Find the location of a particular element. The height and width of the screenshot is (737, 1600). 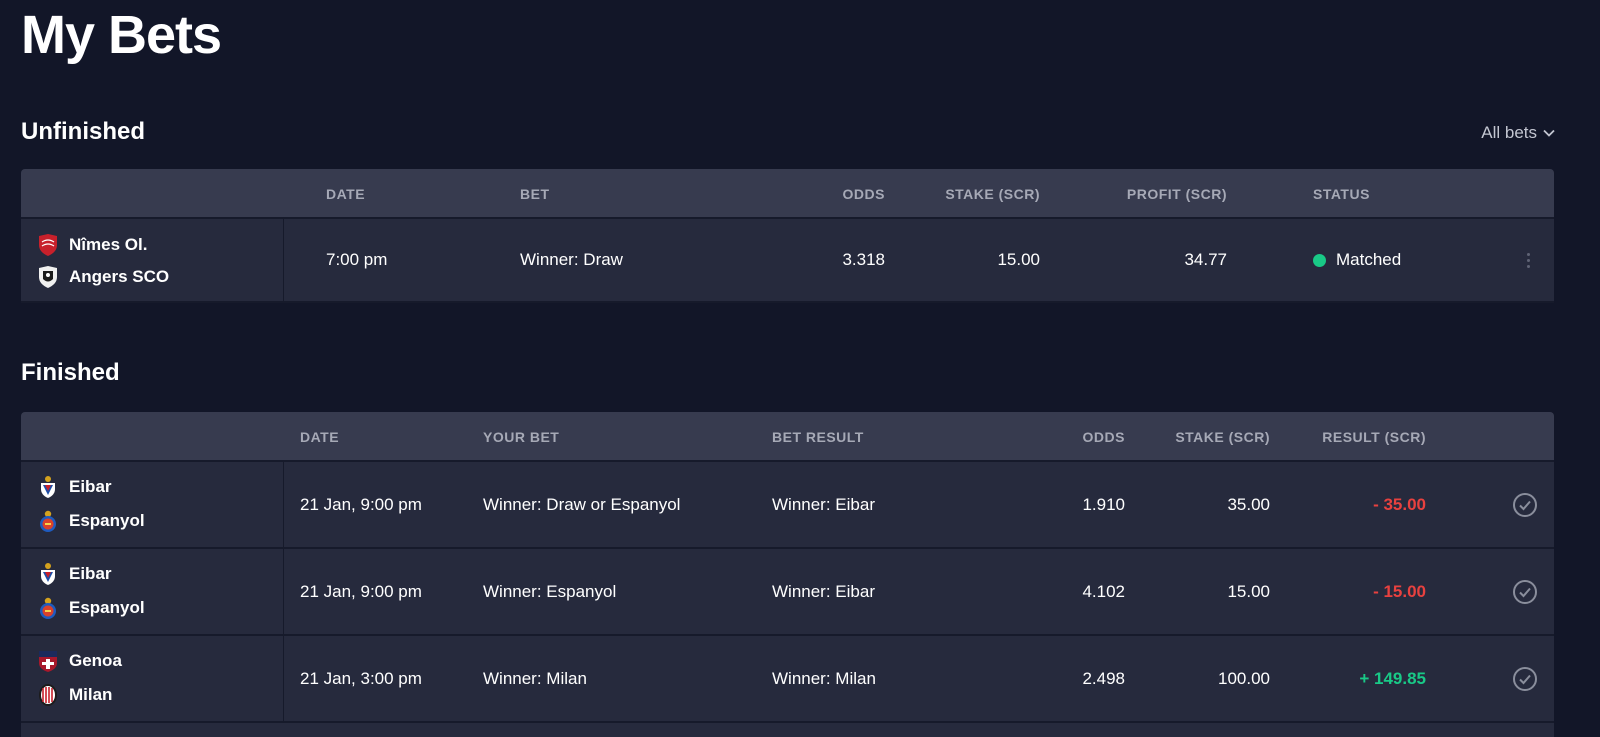

more-options-icon is located at coordinates (1528, 260).